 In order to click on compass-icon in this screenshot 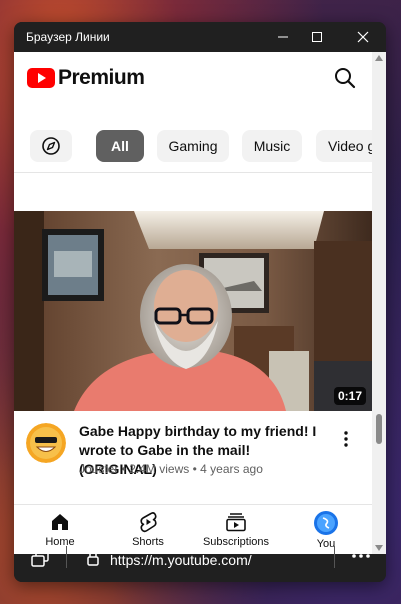, I will do `click(51, 146)`.